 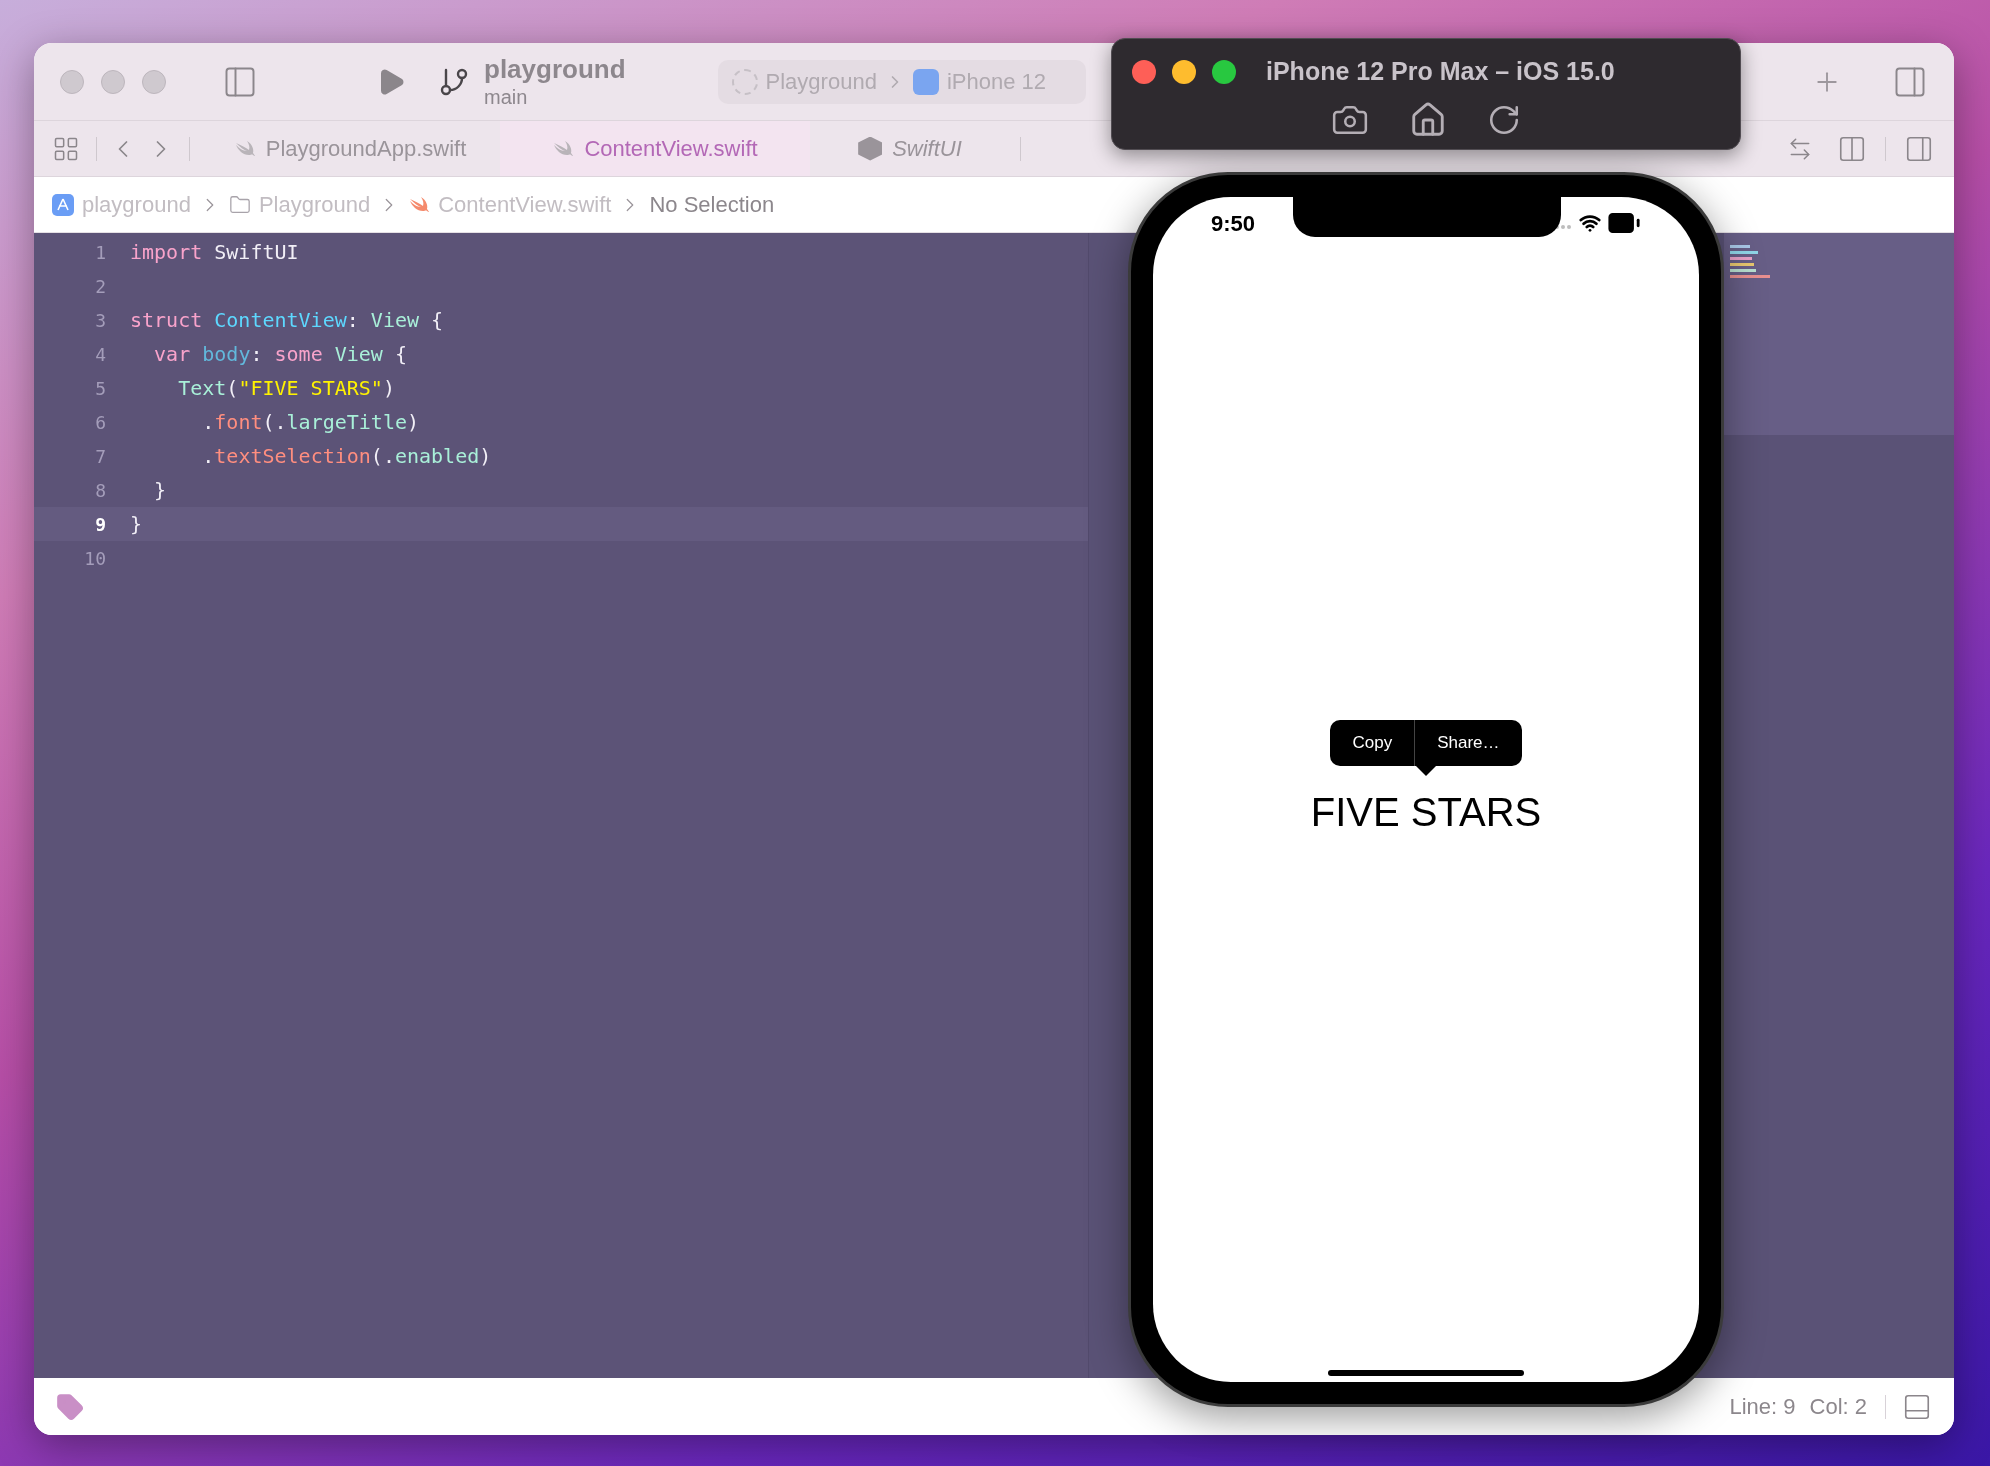 I want to click on breadcrumb-item: ContentView.swift, so click(x=525, y=204).